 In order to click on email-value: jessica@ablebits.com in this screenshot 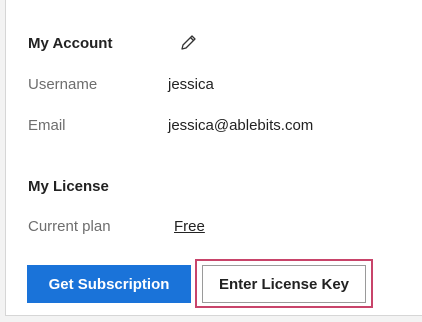, I will do `click(241, 125)`.